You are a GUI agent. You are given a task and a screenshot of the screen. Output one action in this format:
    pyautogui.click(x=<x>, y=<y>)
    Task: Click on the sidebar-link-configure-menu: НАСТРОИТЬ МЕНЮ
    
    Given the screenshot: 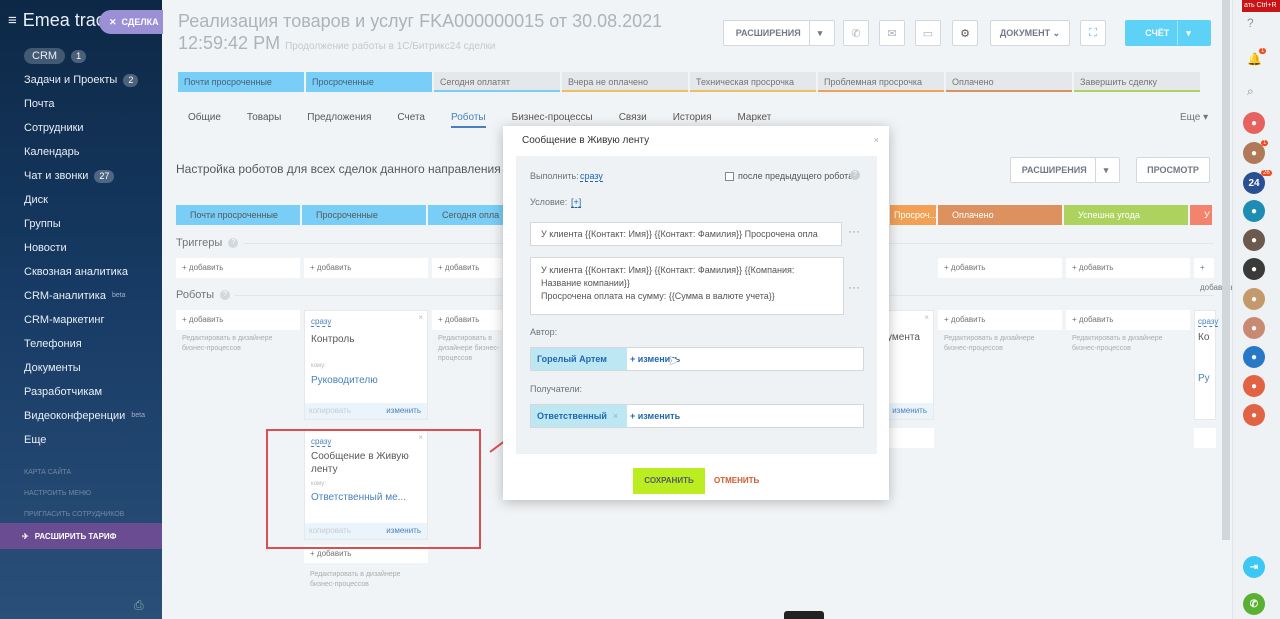 What is the action you would take?
    pyautogui.click(x=81, y=493)
    